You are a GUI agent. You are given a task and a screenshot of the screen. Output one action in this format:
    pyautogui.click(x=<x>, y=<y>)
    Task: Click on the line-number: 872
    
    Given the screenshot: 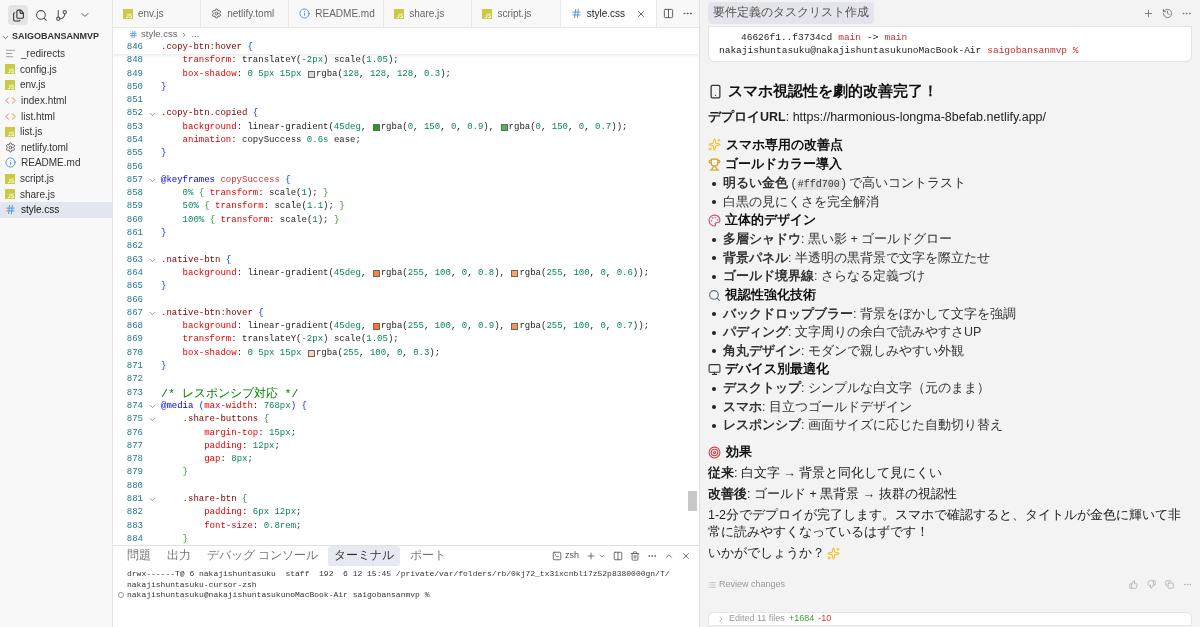 What is the action you would take?
    pyautogui.click(x=134, y=380)
    